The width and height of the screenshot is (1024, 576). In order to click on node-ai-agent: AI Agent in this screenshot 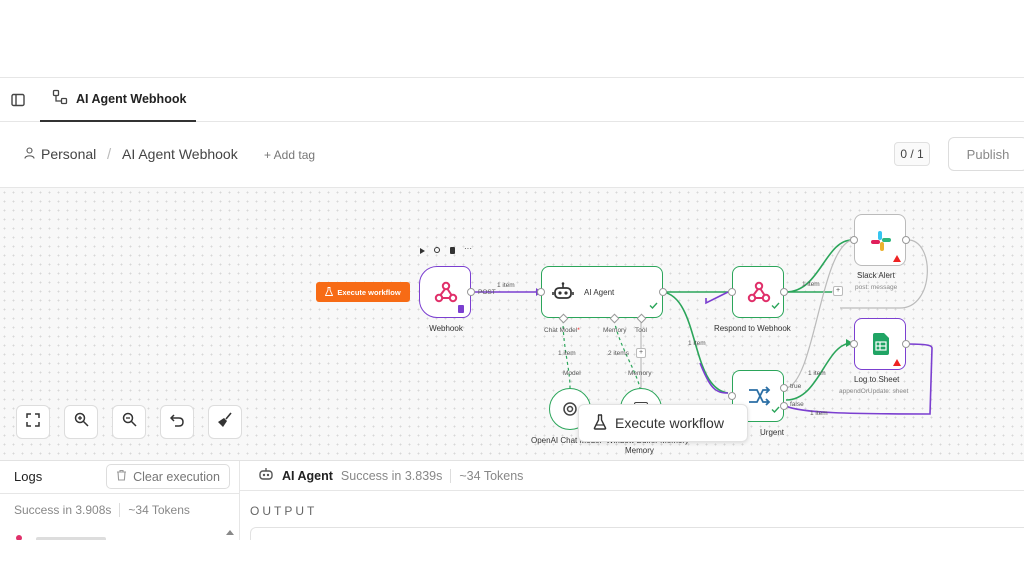, I will do `click(602, 292)`.